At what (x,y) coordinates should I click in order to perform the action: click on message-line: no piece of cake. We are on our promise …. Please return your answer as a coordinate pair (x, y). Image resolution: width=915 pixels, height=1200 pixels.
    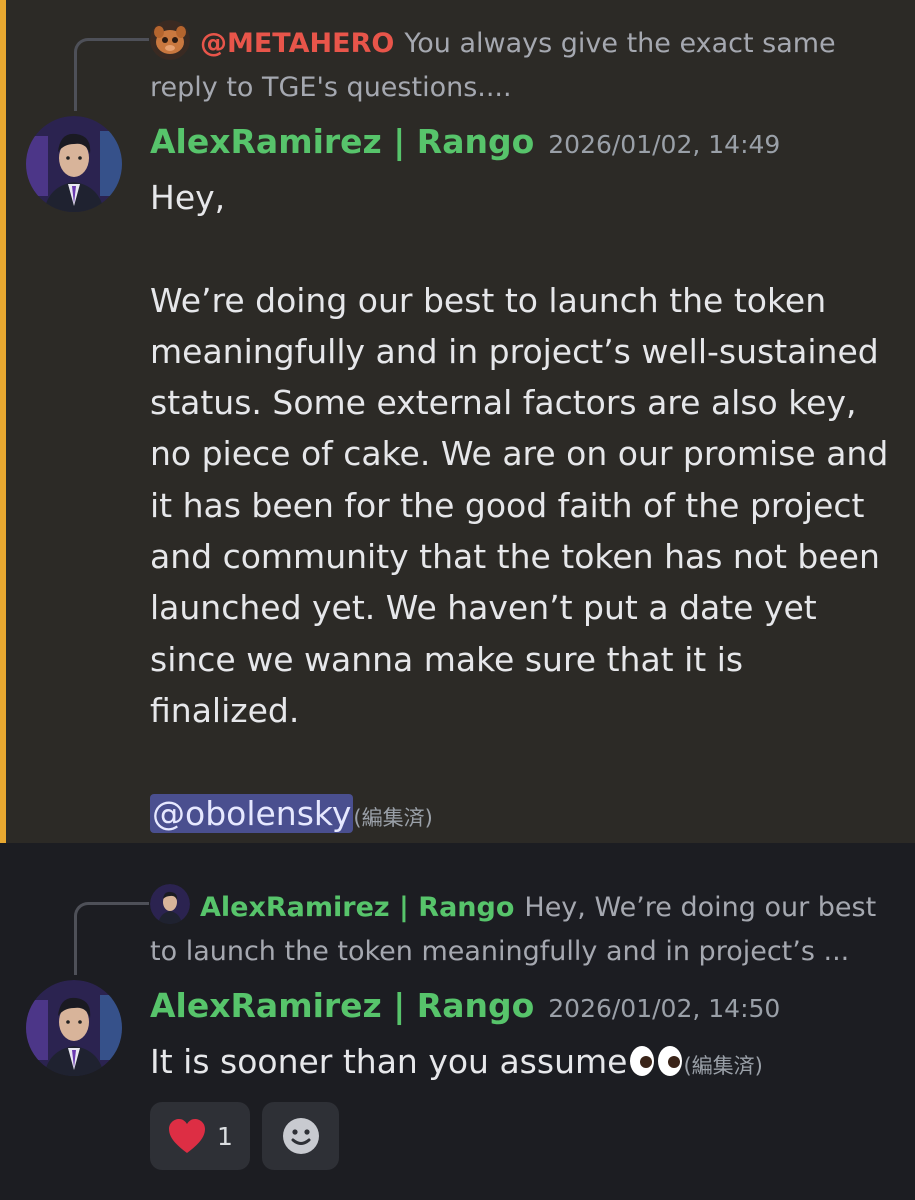
    Looking at the image, I should click on (519, 454).